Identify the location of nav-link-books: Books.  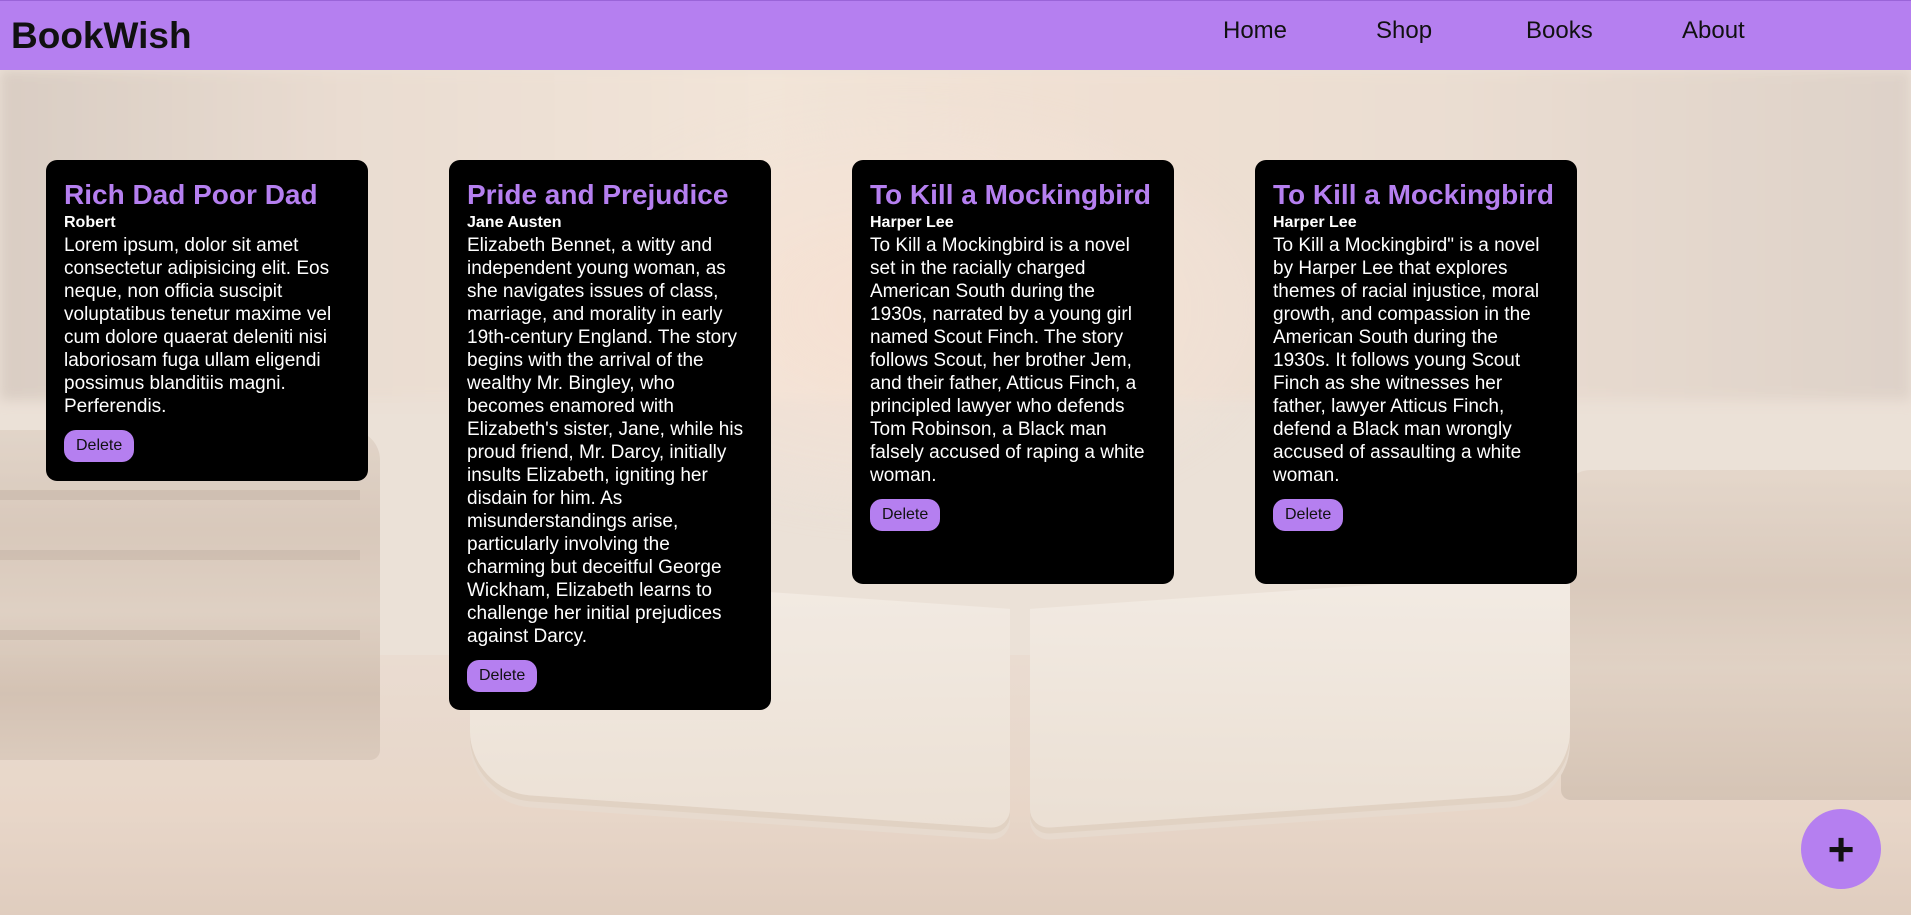
(1604, 31).